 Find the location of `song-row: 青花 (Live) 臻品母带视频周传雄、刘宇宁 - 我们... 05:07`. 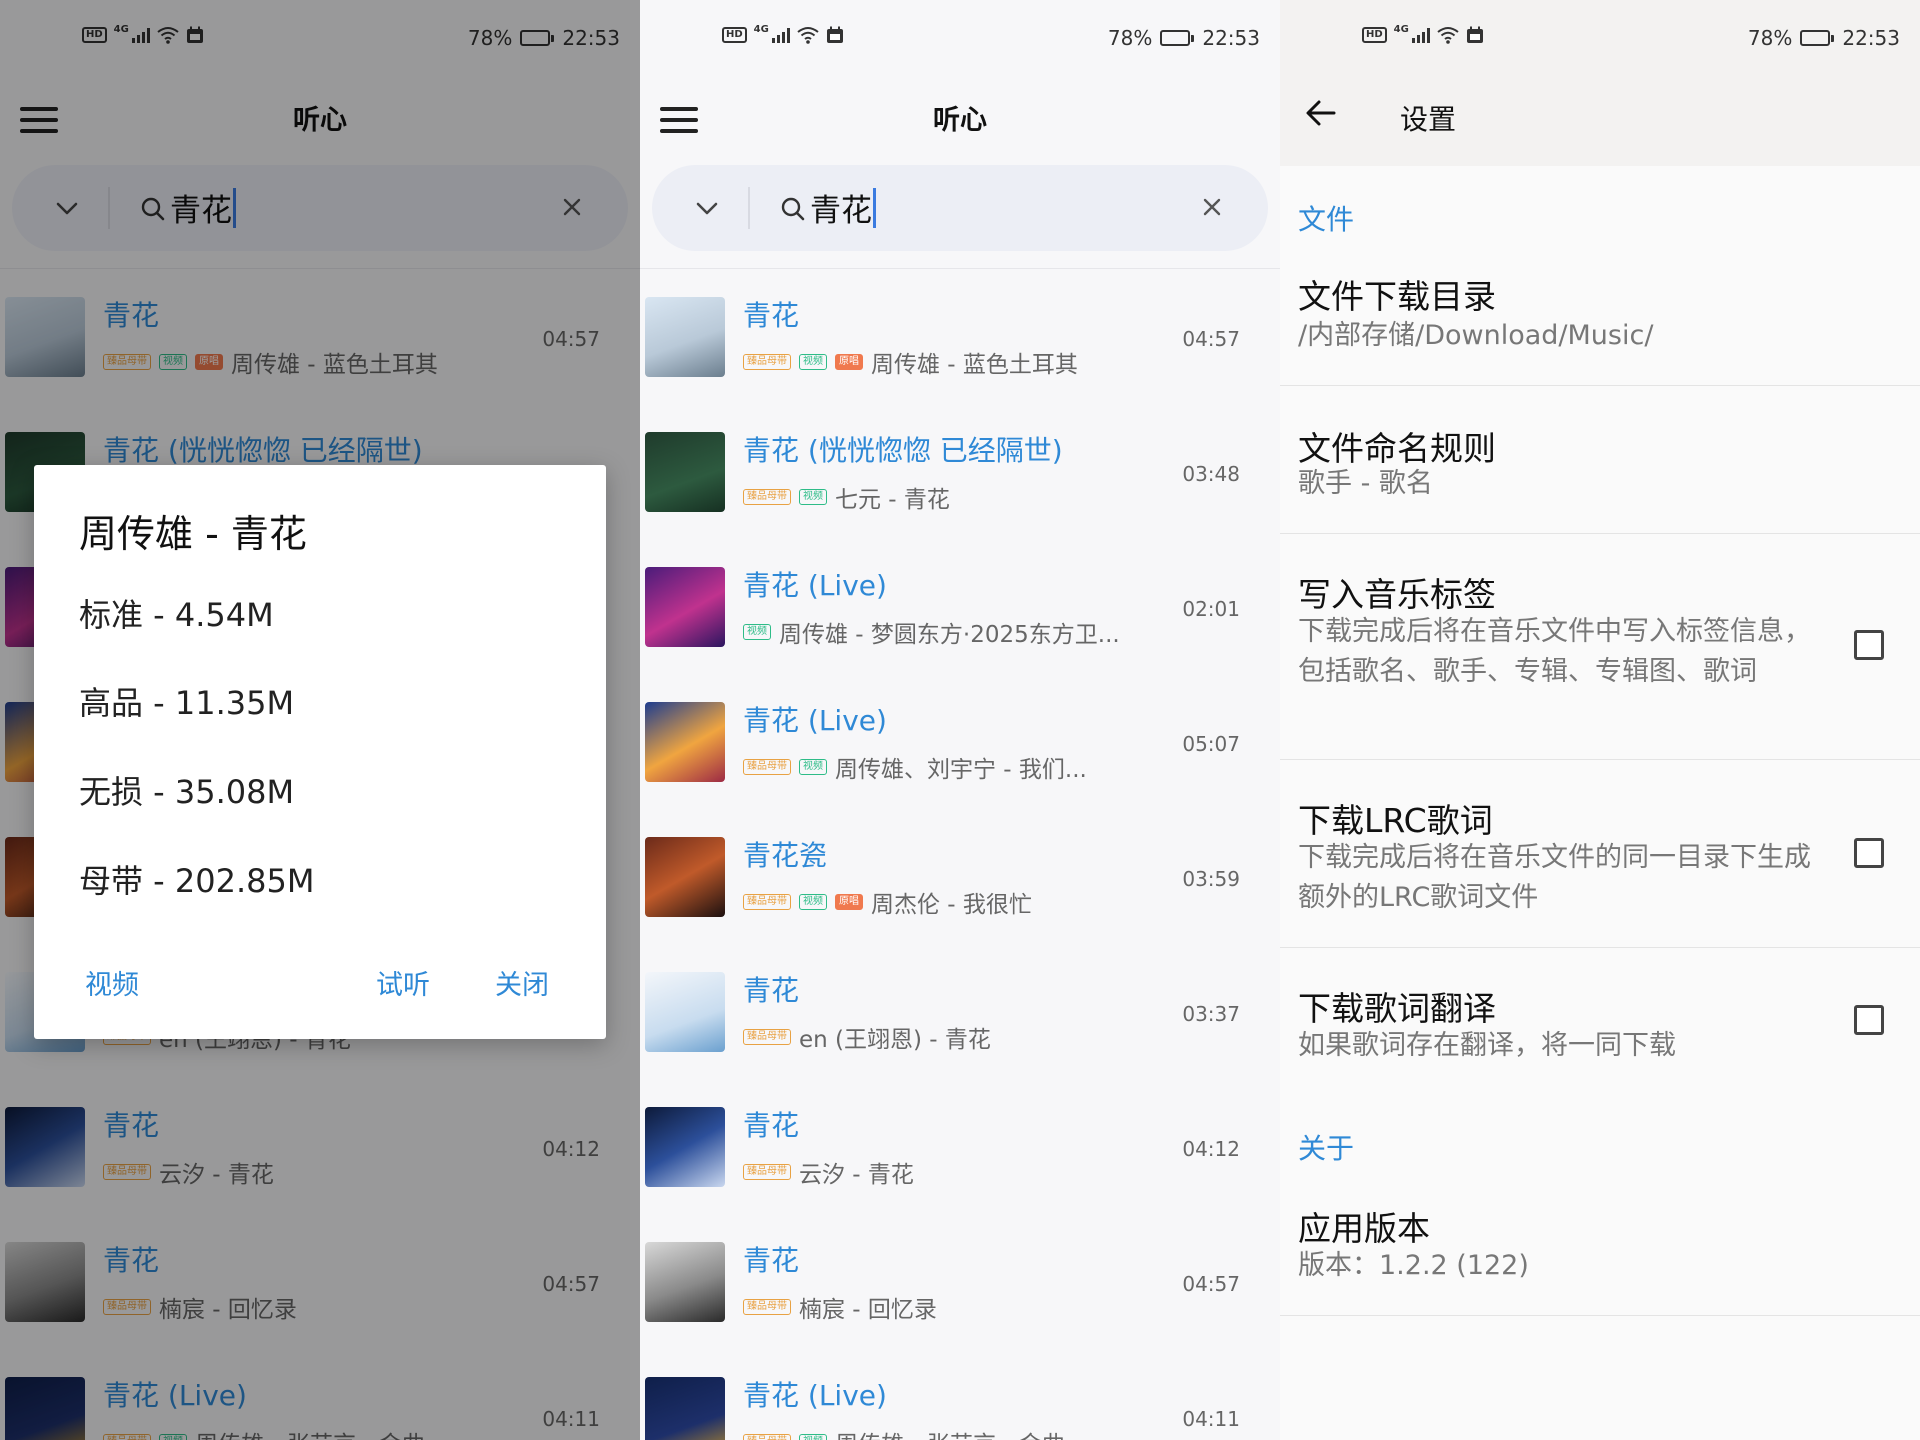

song-row: 青花 (Live) 臻品母带视频周传雄、刘宇宁 - 我们... 05:07 is located at coordinates (960, 752).